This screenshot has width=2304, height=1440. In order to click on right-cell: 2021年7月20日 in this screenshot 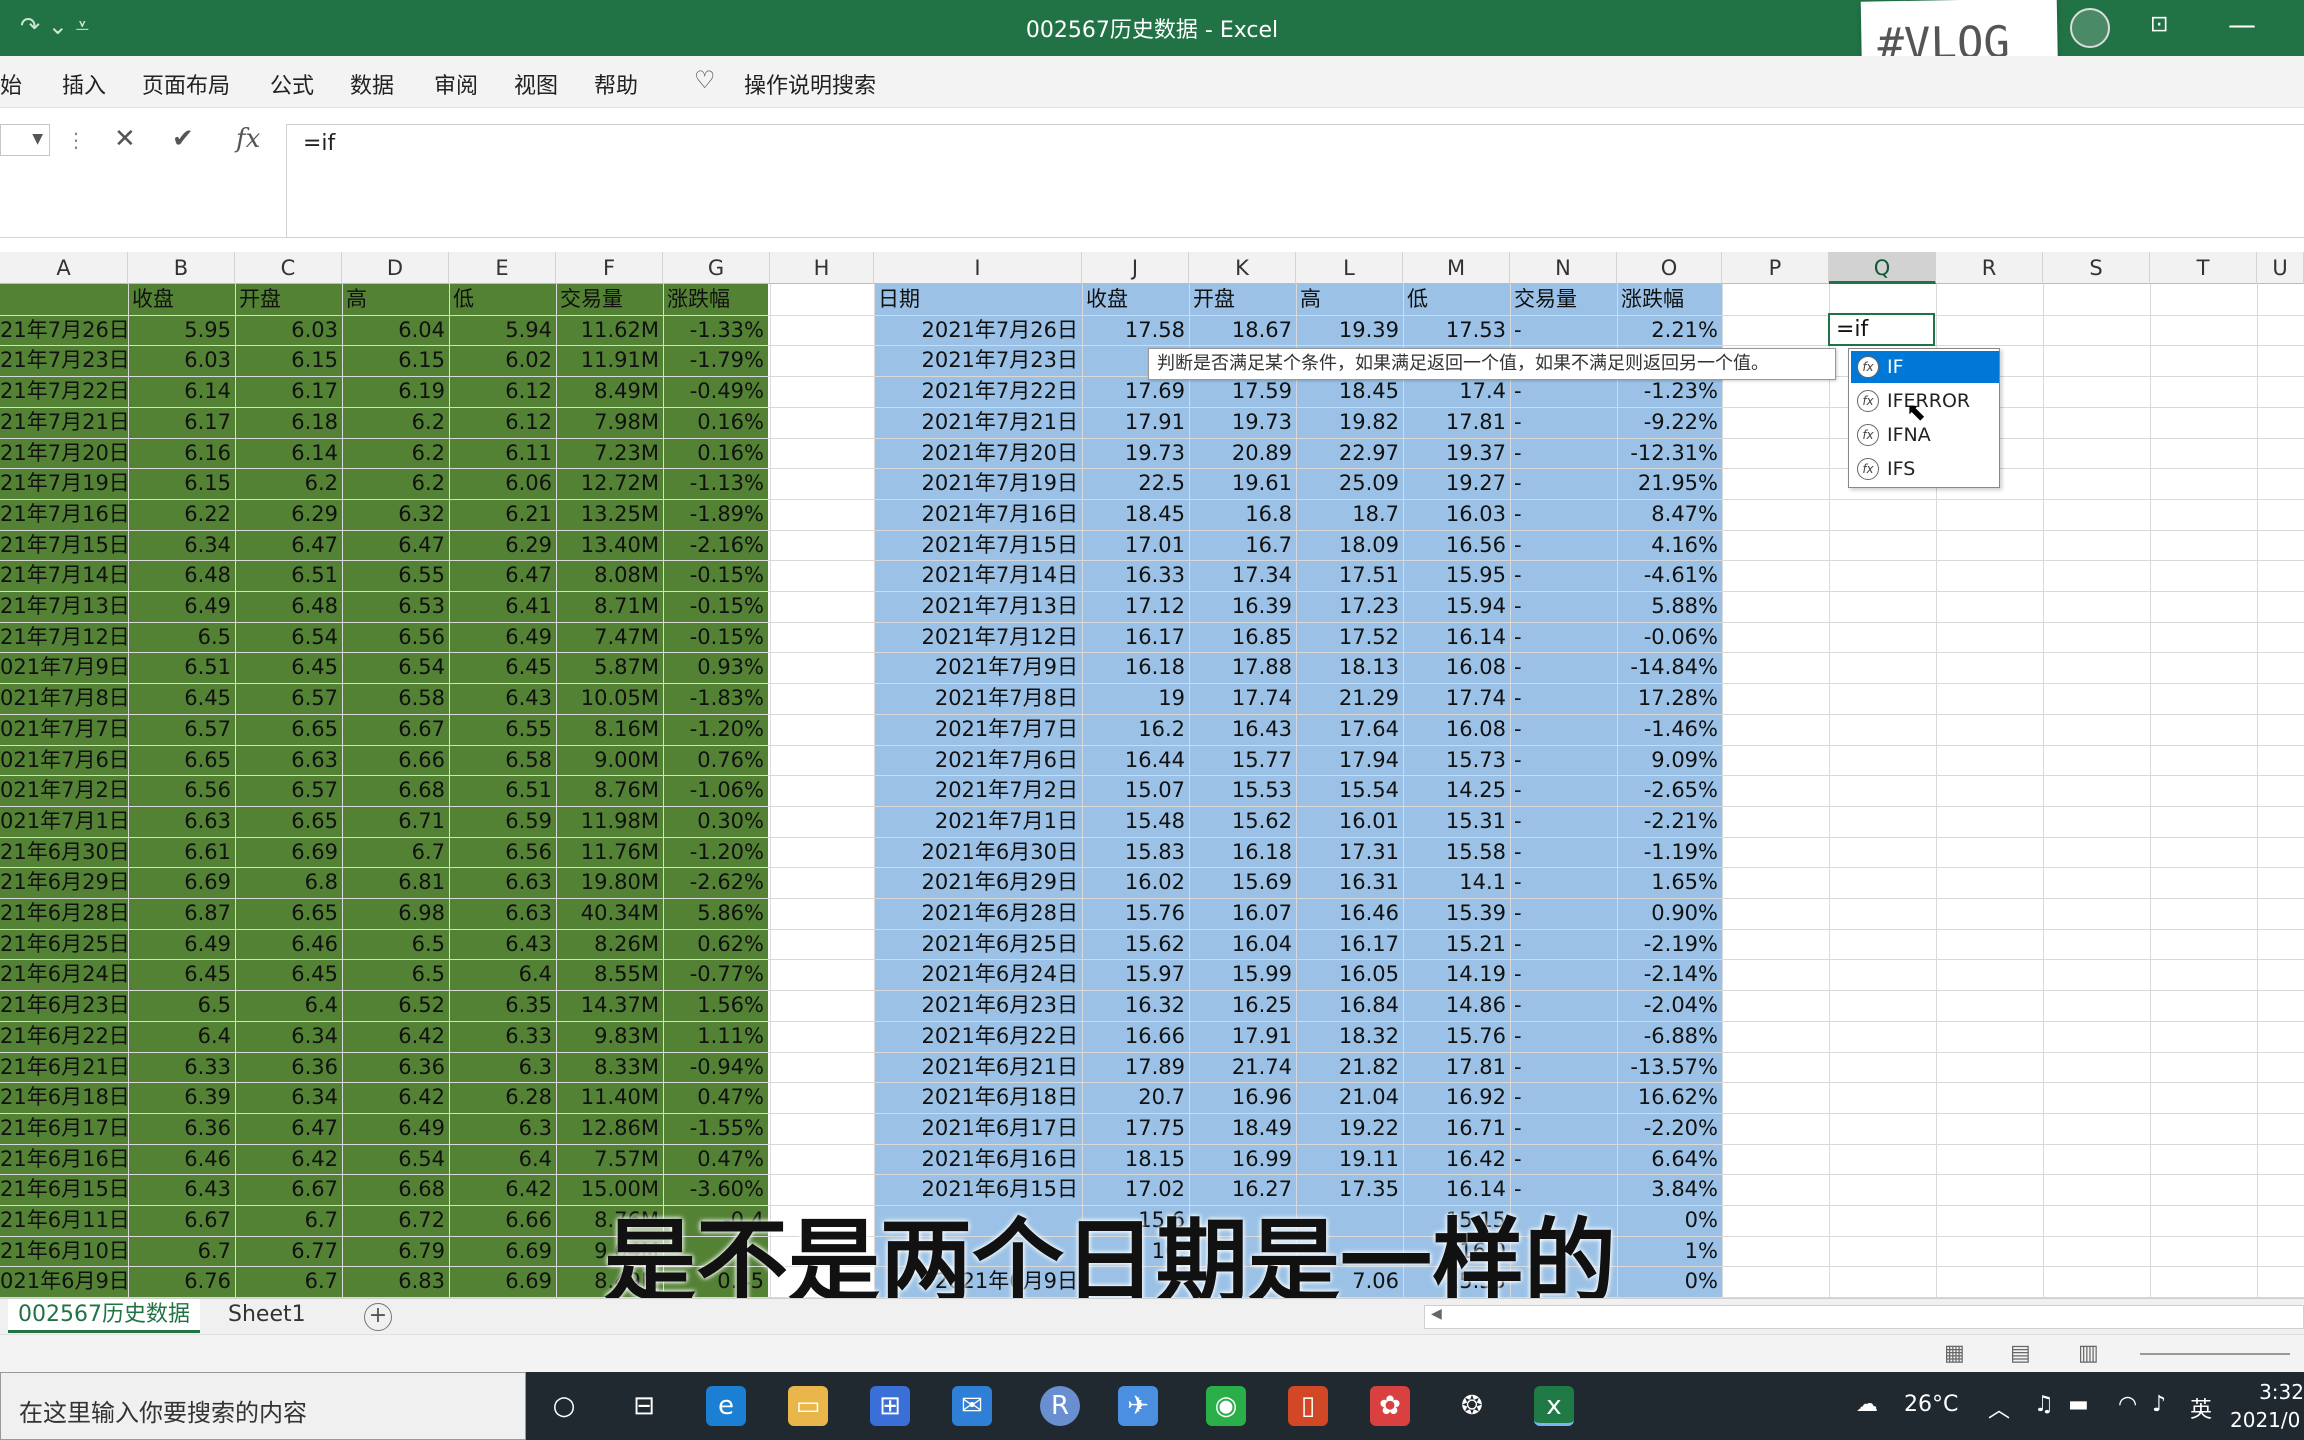, I will do `click(978, 453)`.